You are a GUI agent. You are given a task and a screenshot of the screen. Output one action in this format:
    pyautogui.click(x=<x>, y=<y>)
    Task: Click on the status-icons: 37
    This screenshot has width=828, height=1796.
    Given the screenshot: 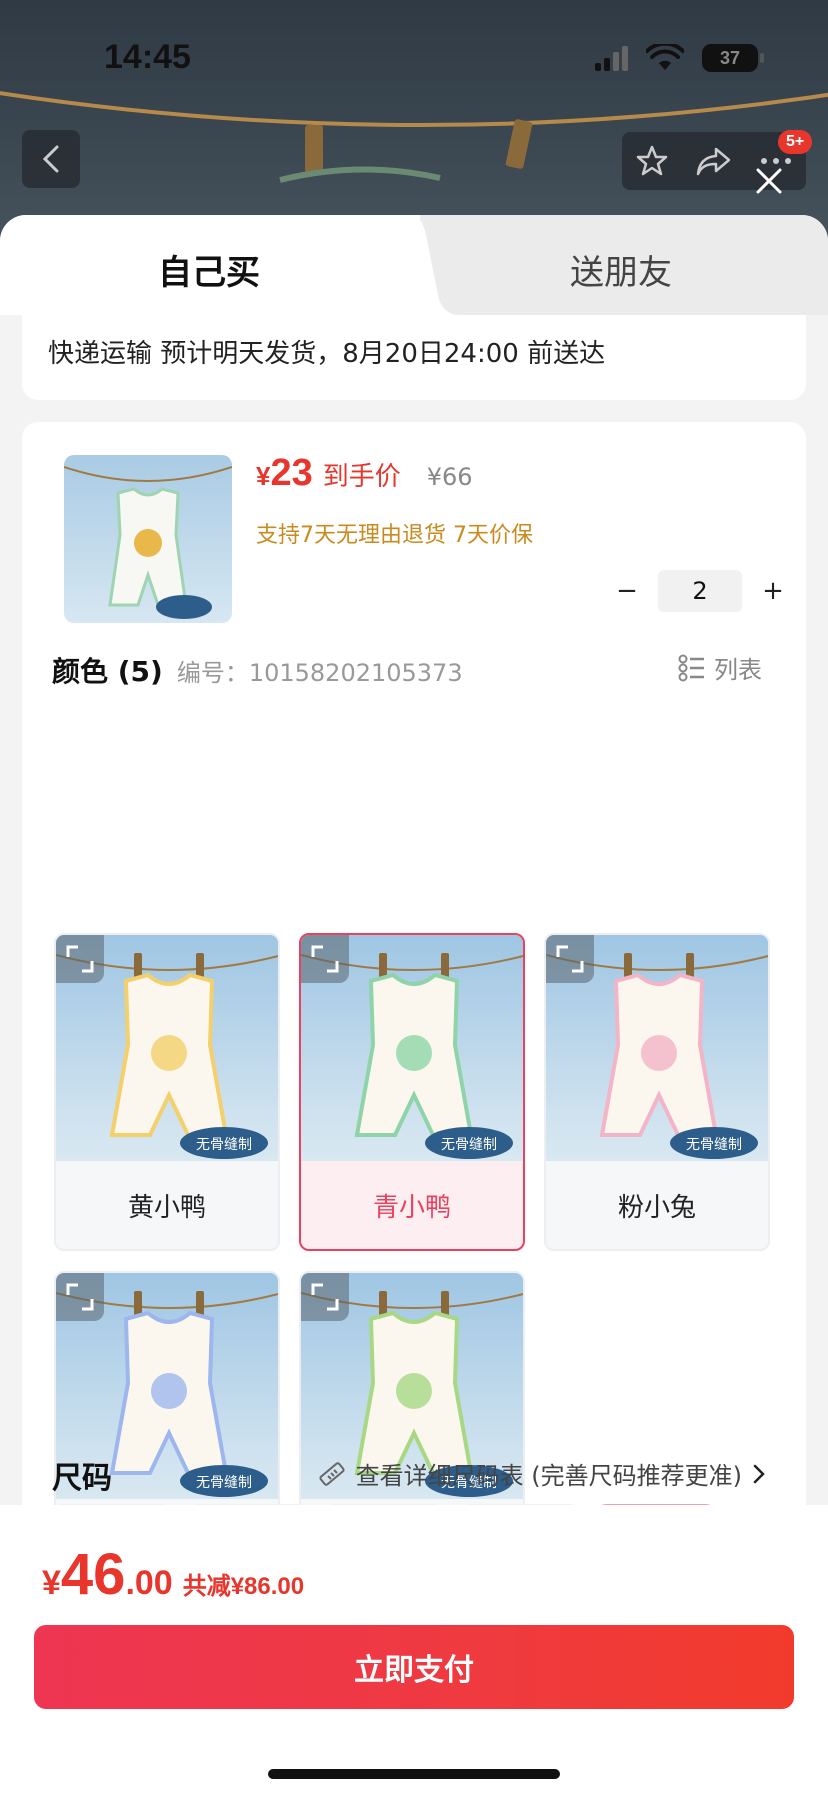 What is the action you would take?
    pyautogui.click(x=679, y=58)
    